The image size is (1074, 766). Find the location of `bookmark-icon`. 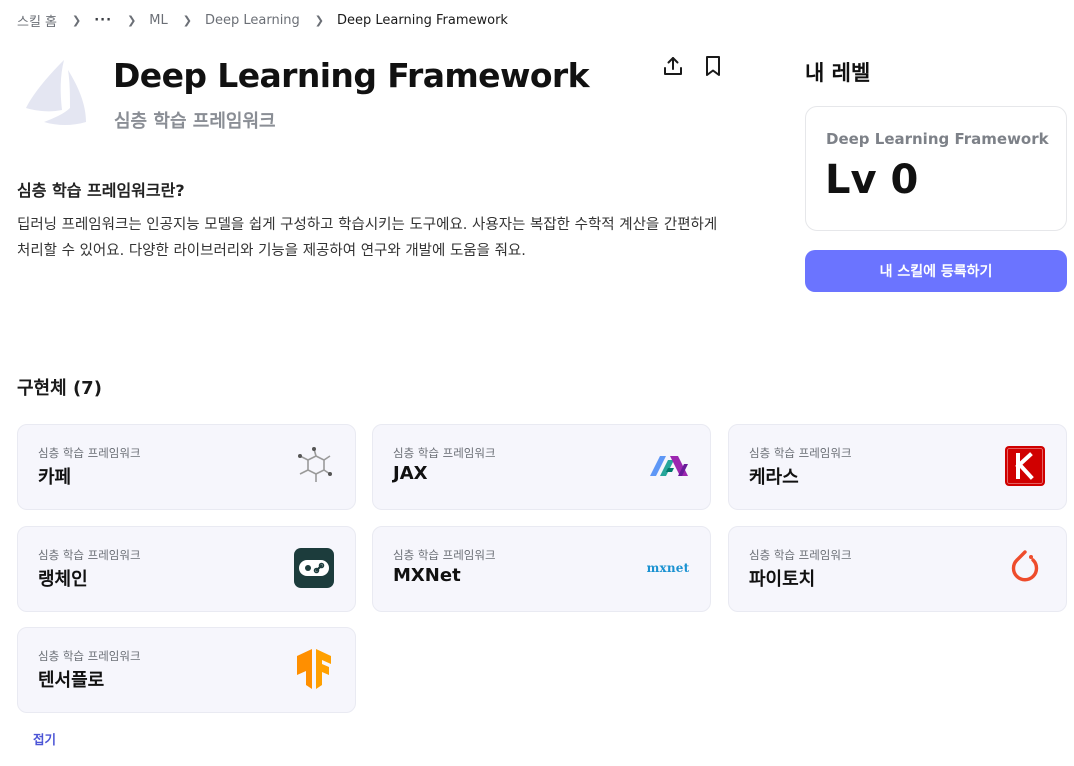

bookmark-icon is located at coordinates (713, 66).